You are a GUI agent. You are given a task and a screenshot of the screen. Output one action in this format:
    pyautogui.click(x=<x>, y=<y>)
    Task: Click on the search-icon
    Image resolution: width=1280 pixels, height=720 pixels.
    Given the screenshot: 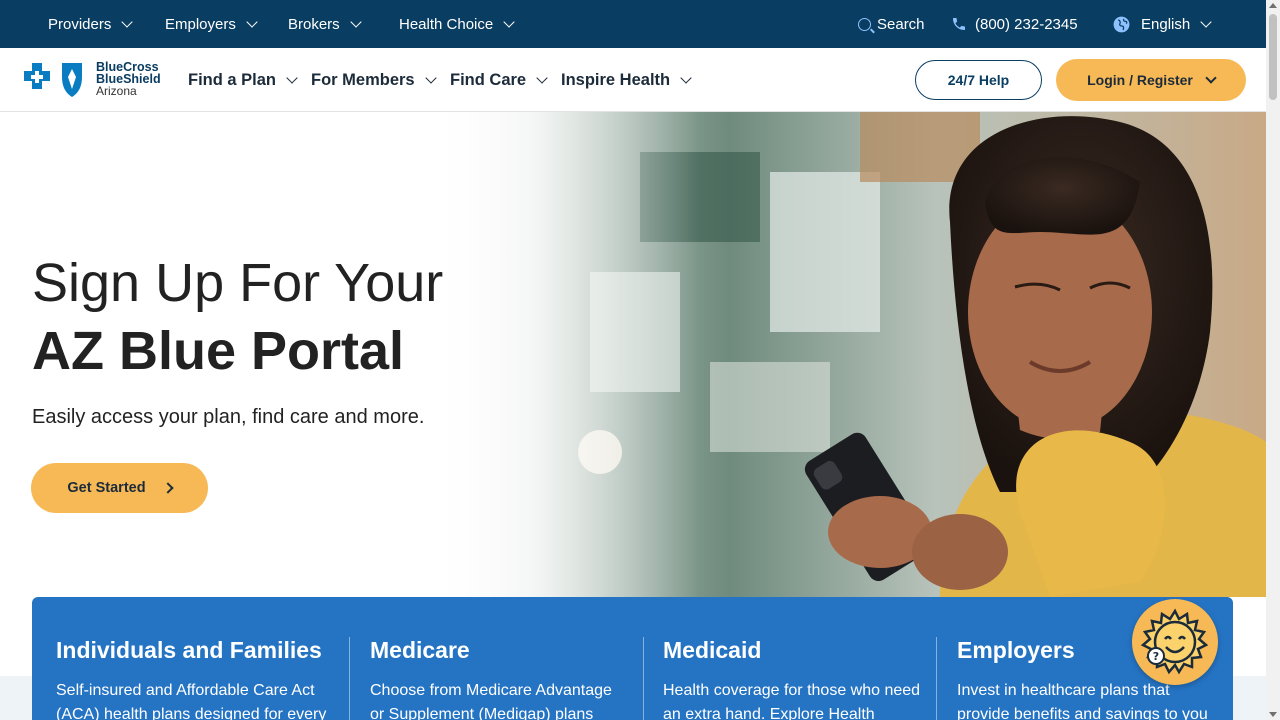 What is the action you would take?
    pyautogui.click(x=864, y=24)
    